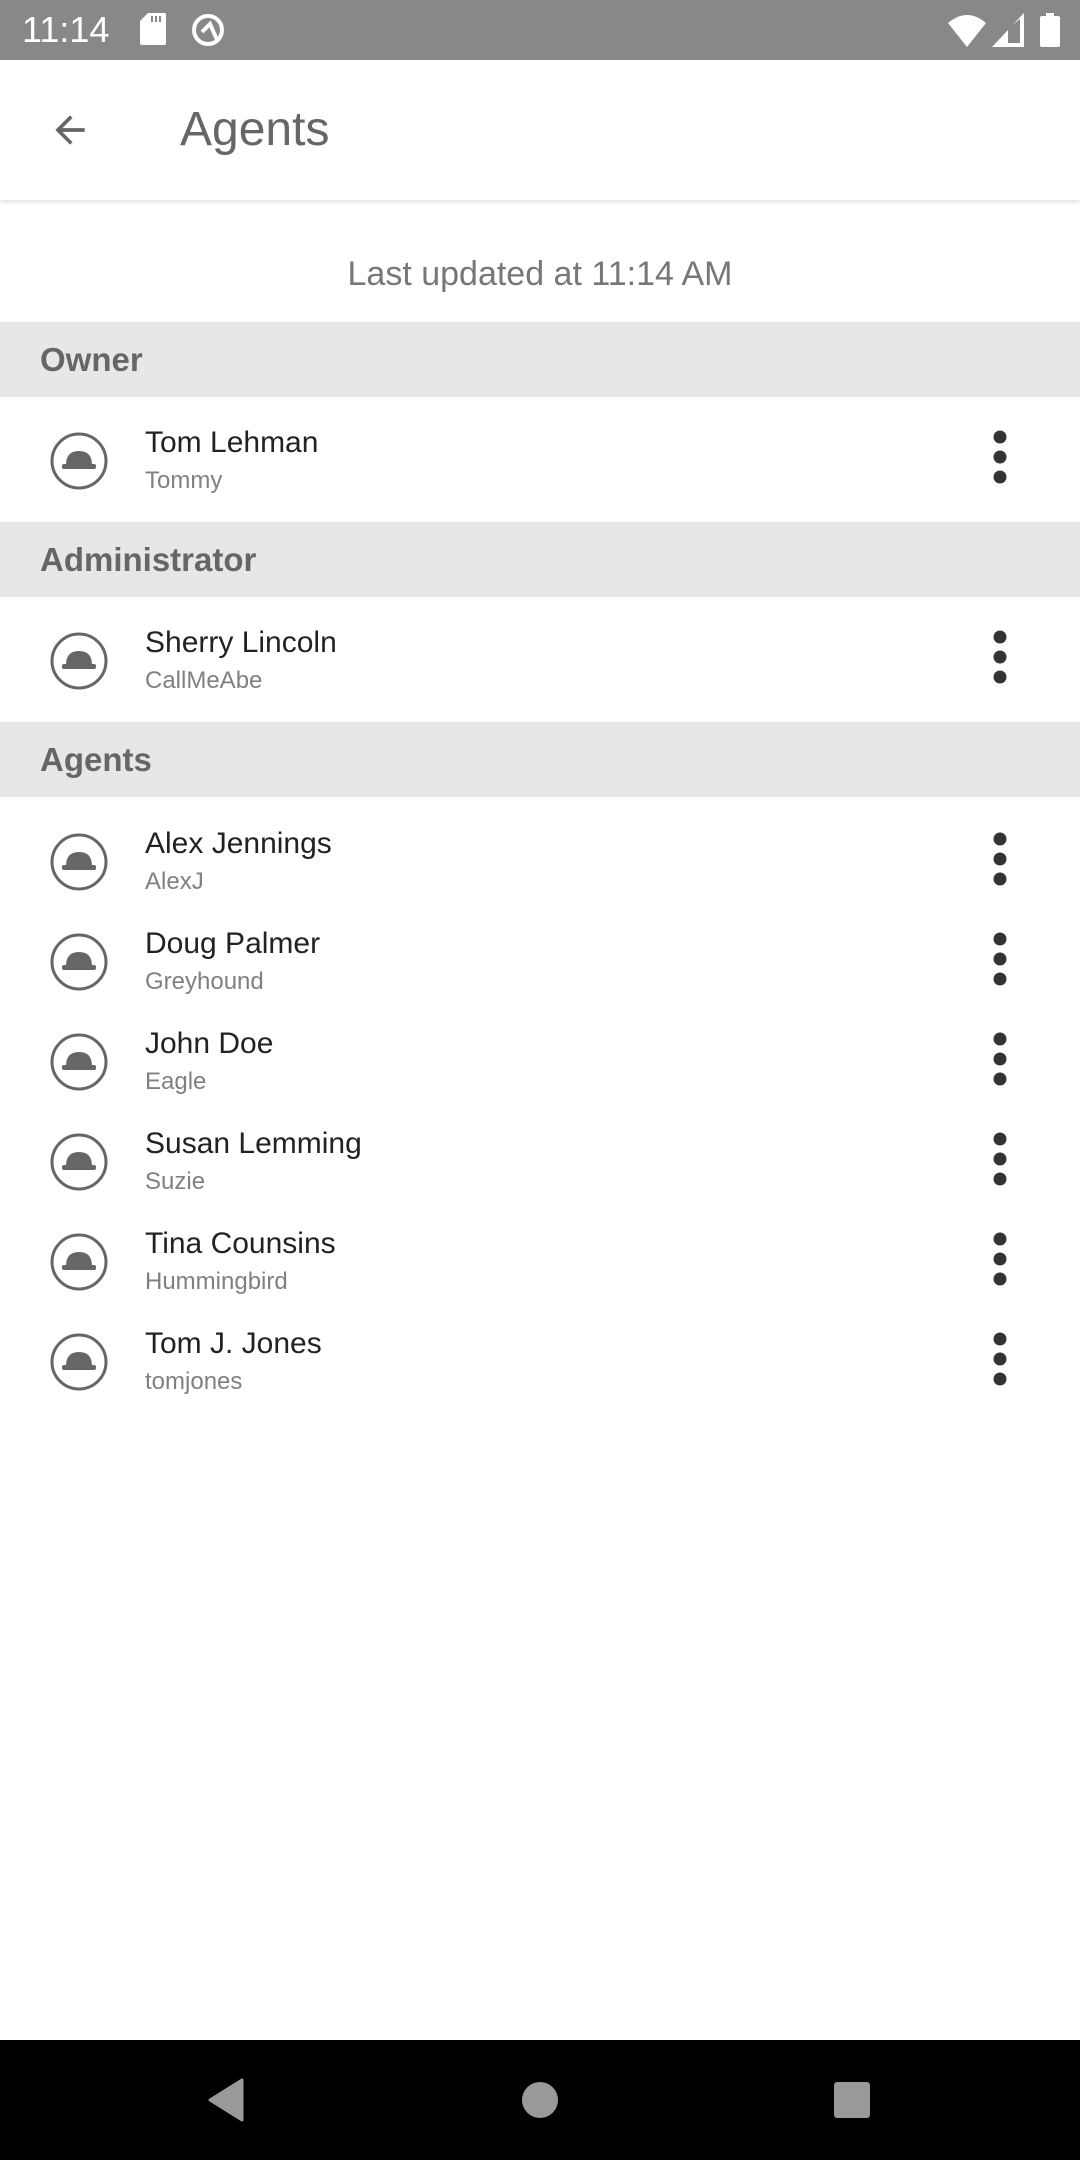 The height and width of the screenshot is (2160, 1080). What do you see at coordinates (153, 29) in the screenshot?
I see `sd-card-icon` at bounding box center [153, 29].